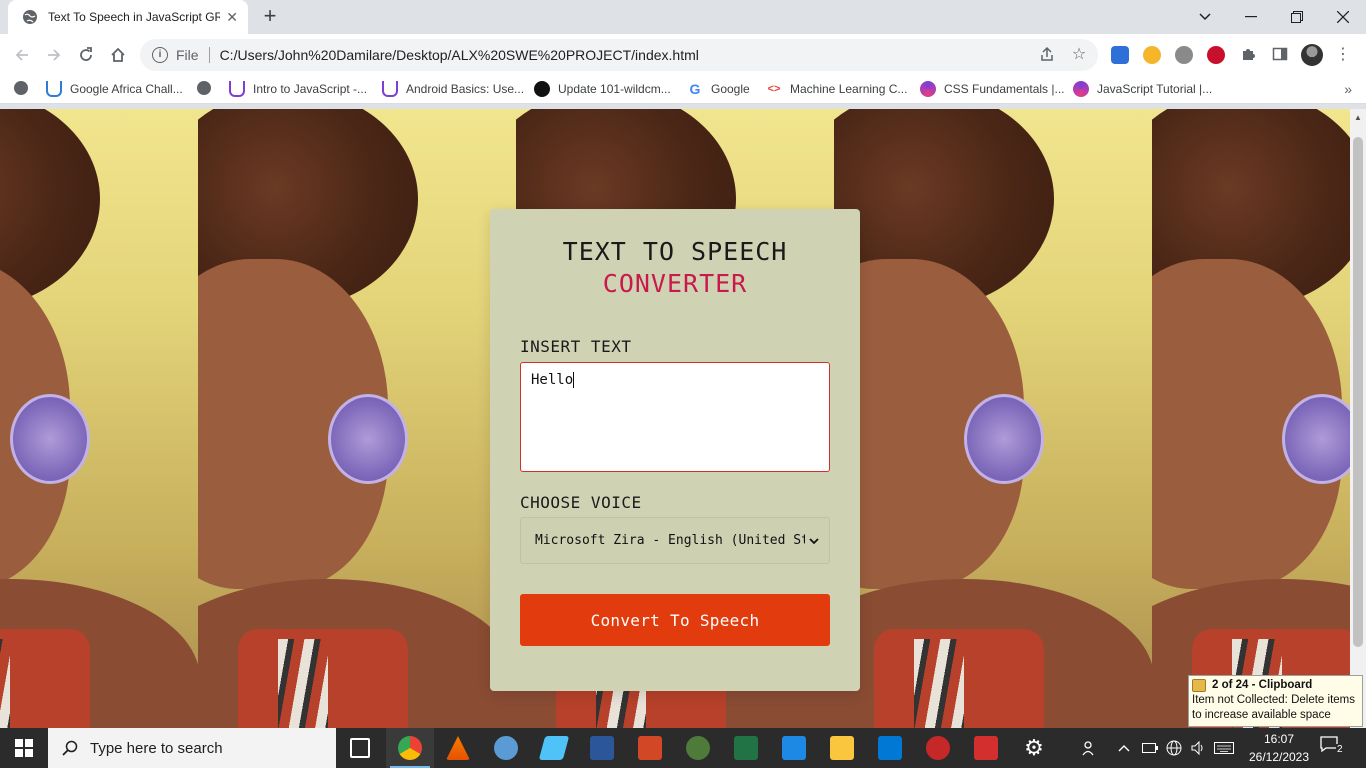 The width and height of the screenshot is (1366, 768). Describe the element at coordinates (1340, 749) in the screenshot. I see `notification-count: 2` at that location.